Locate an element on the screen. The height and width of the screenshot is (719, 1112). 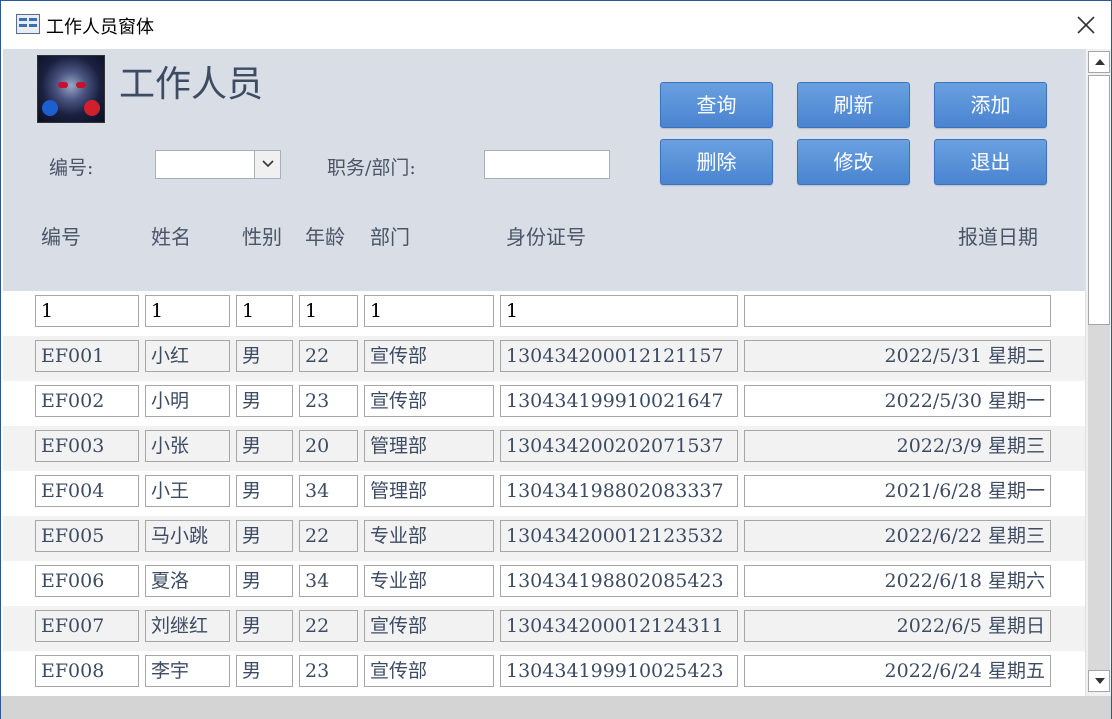
id-filter-combobox is located at coordinates (218, 164).